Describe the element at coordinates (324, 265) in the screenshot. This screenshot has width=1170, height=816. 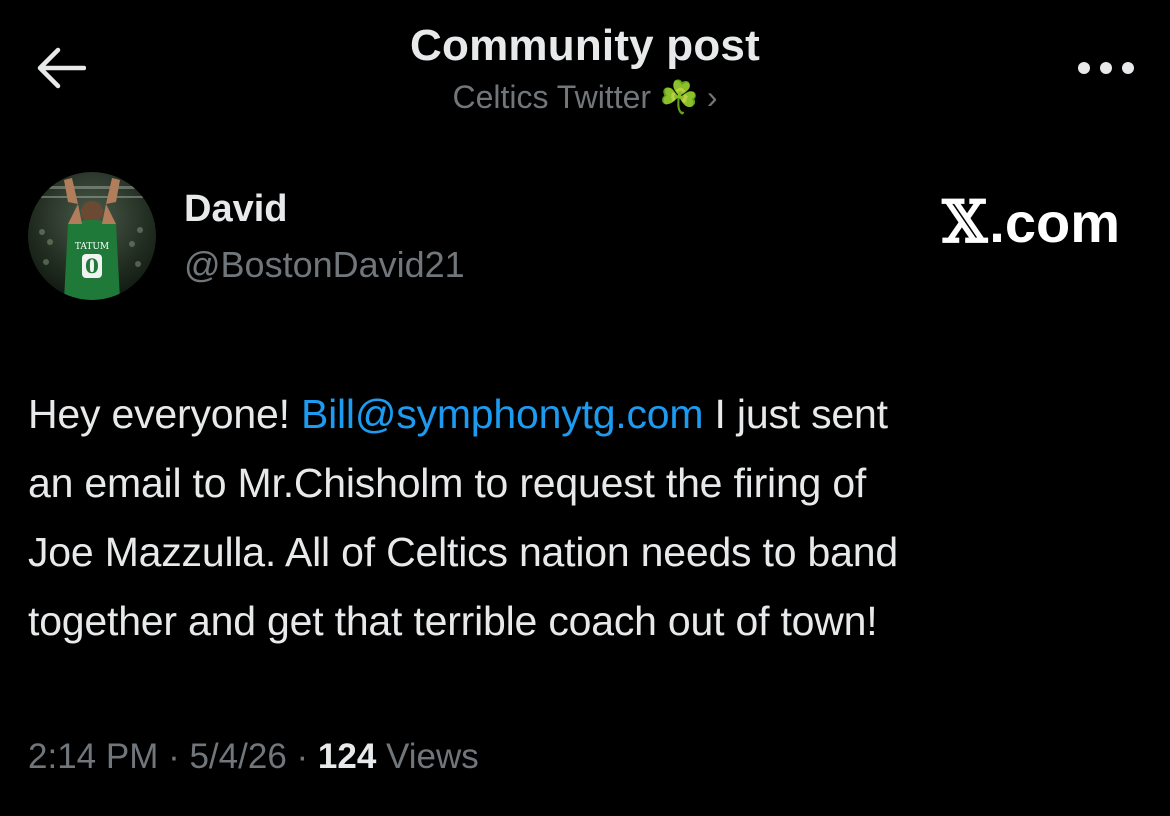
I see `author-handle: @BostonDavid21` at that location.